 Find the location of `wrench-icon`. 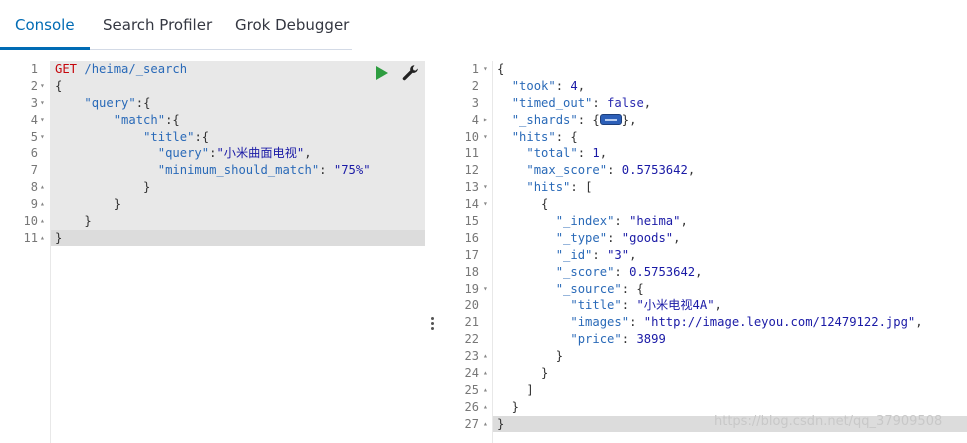

wrench-icon is located at coordinates (410, 73).